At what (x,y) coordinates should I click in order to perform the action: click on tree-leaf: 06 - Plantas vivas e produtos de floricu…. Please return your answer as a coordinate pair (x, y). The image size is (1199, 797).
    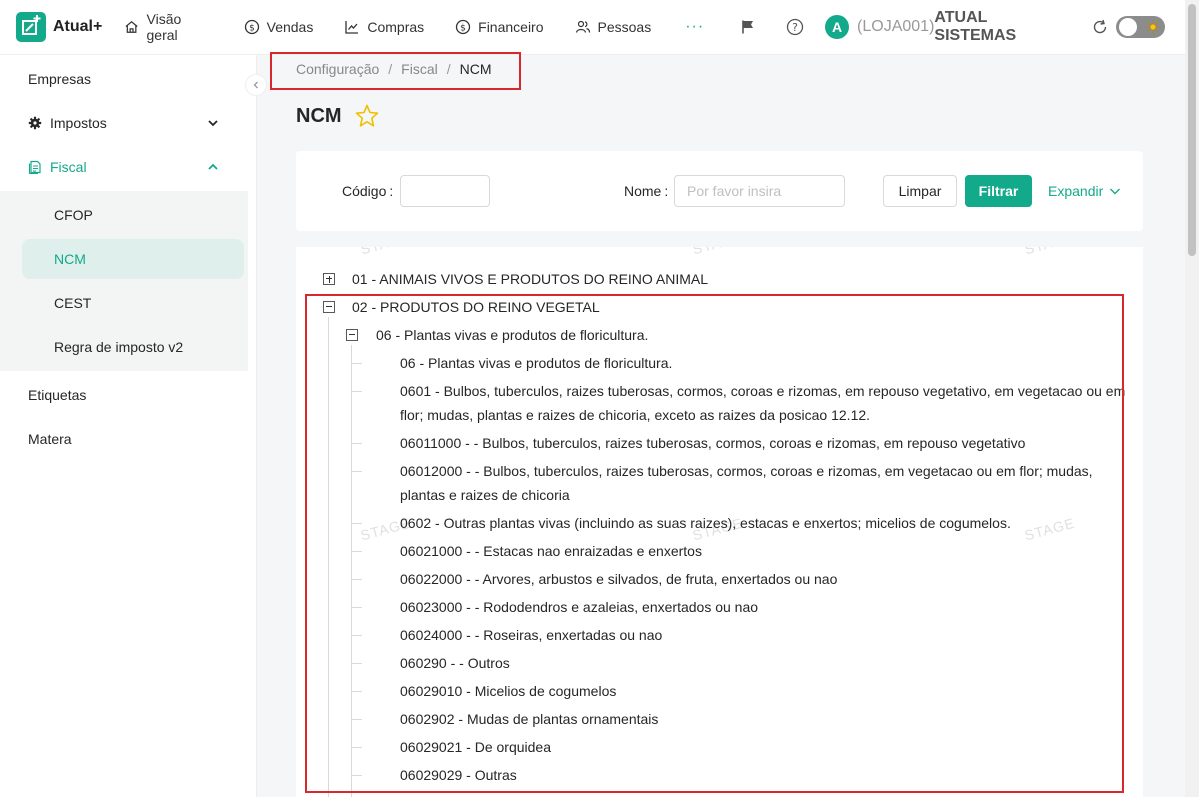
    Looking at the image, I should click on (536, 363).